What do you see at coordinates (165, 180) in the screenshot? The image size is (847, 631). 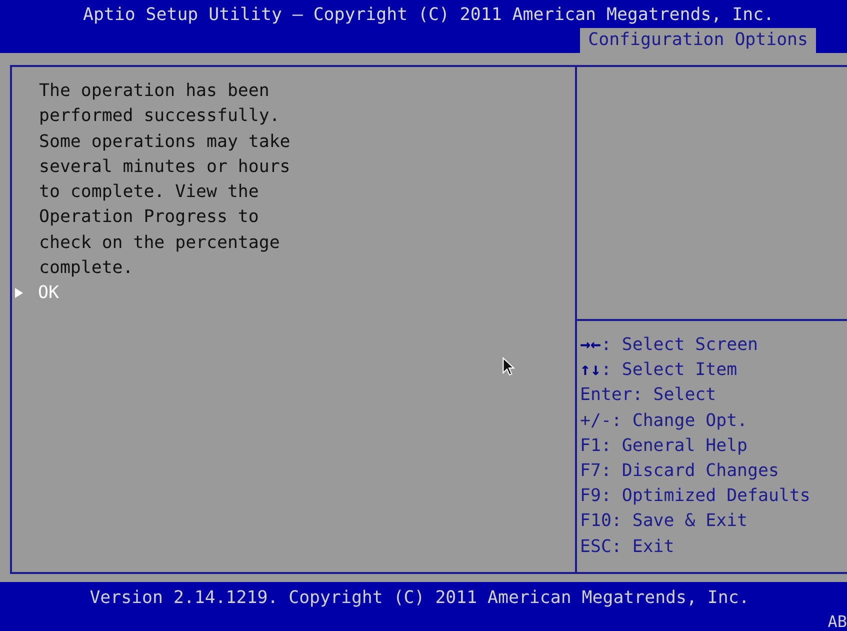 I see `message-text: The operation has been performed successfully. Some operations may take several minutes or hours to complete. View the Operation Progress to check on the percentage complete.` at bounding box center [165, 180].